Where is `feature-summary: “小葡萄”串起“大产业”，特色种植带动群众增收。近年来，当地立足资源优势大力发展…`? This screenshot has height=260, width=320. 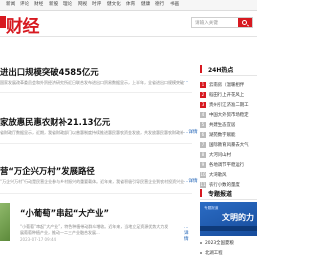
feature-summary: “小葡萄”串起“大产业”，特色种植带动群众增收。近年来，当地立足资源优势大力发展… is located at coordinates (94, 229).